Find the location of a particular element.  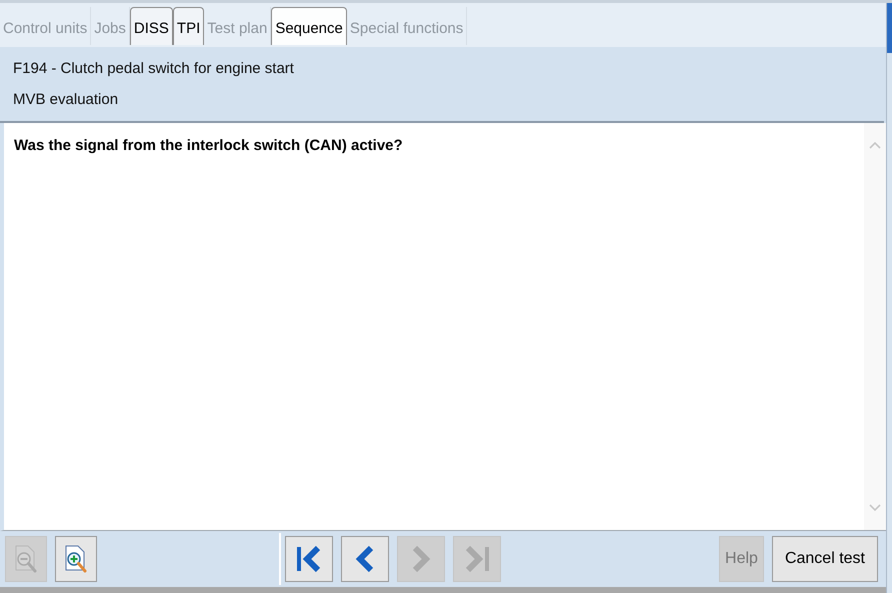

action-button: Cancel test is located at coordinates (825, 559).